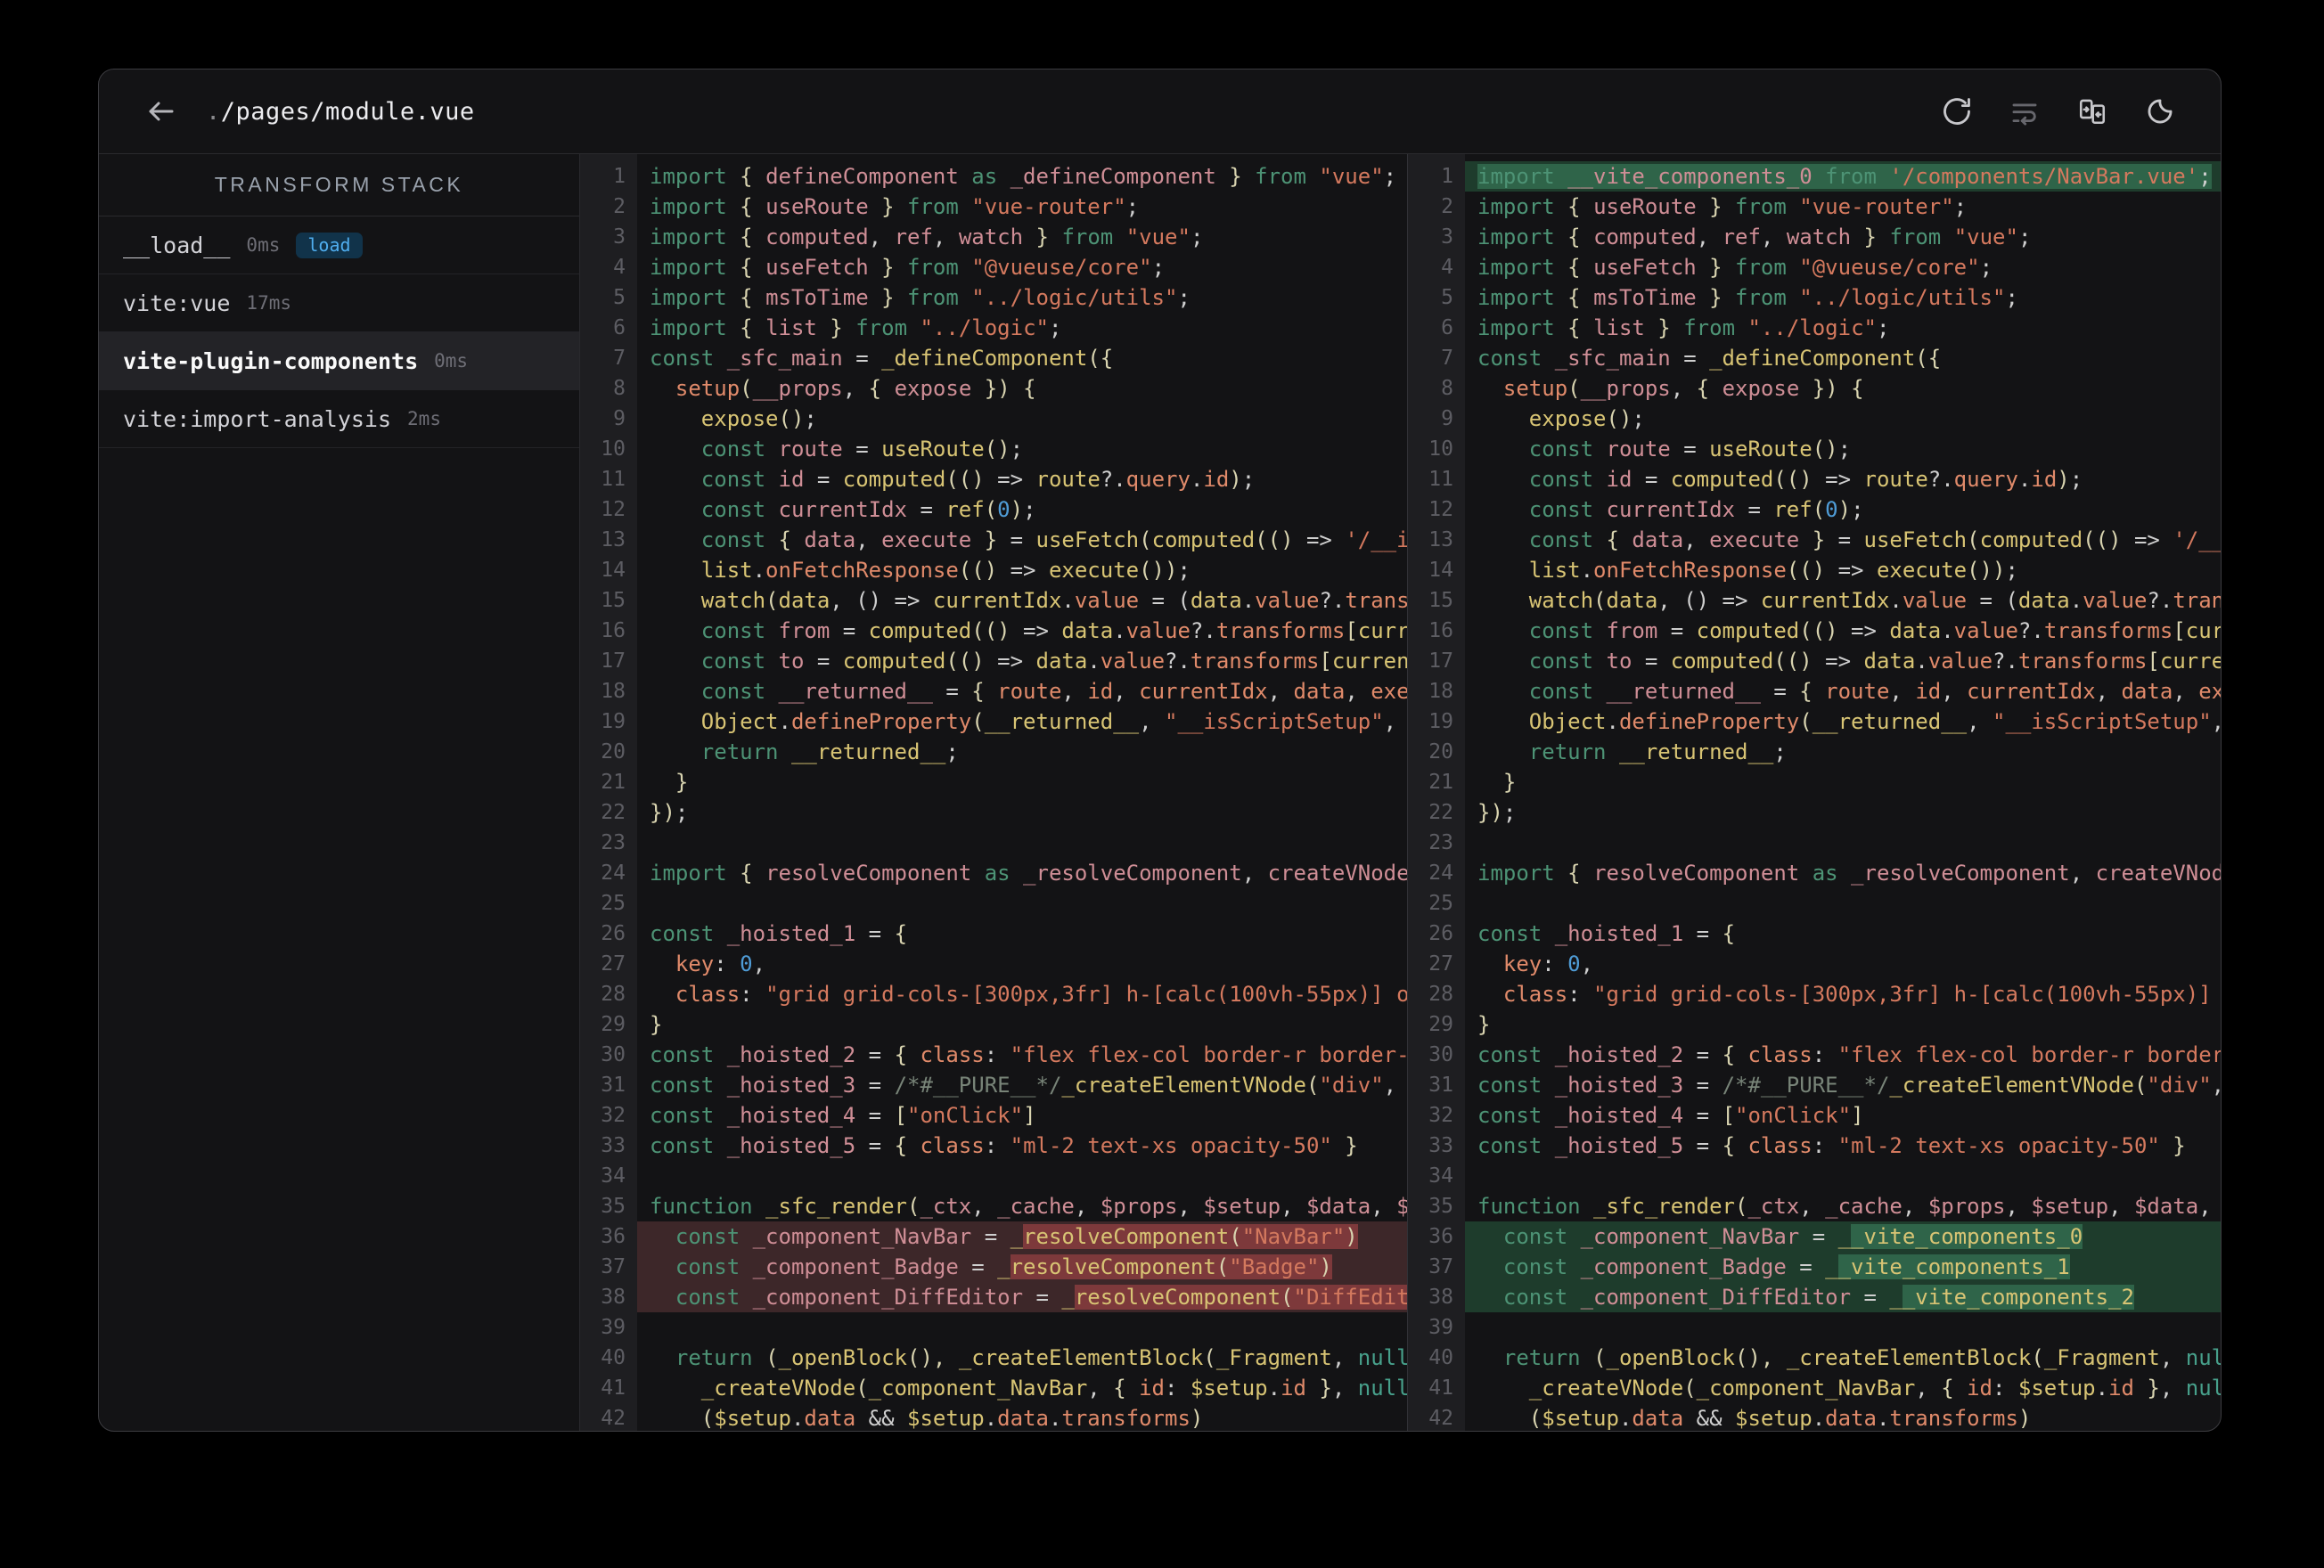 The image size is (2324, 1568). What do you see at coordinates (1683, 388) in the screenshot?
I see `code-text: setup(__props, { expose }) {` at bounding box center [1683, 388].